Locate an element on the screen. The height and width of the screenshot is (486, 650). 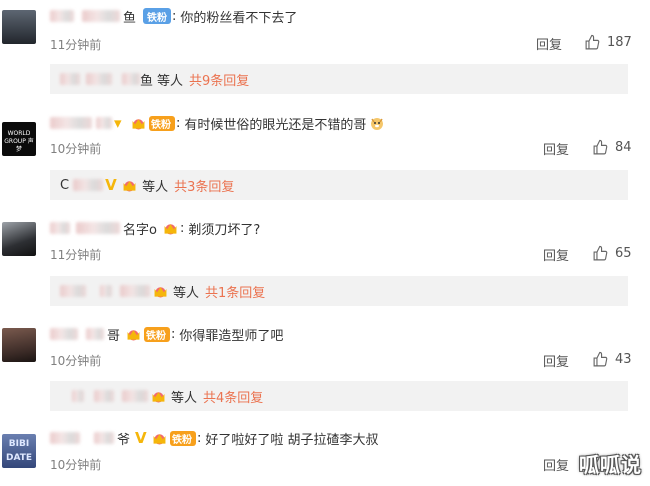
username-fragment: C is located at coordinates (65, 185).